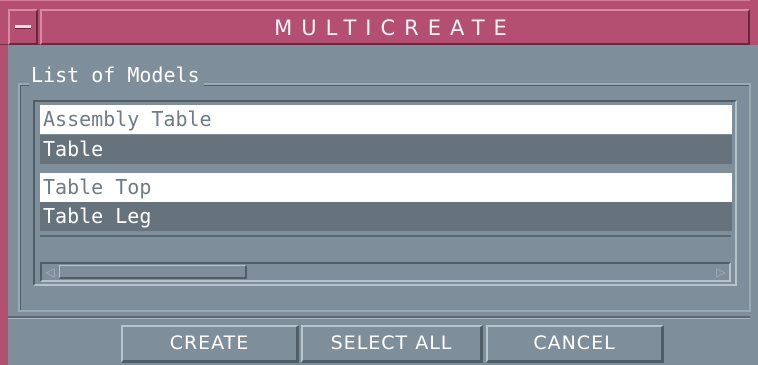  I want to click on list-item-table-top: Table Top, so click(386, 187).